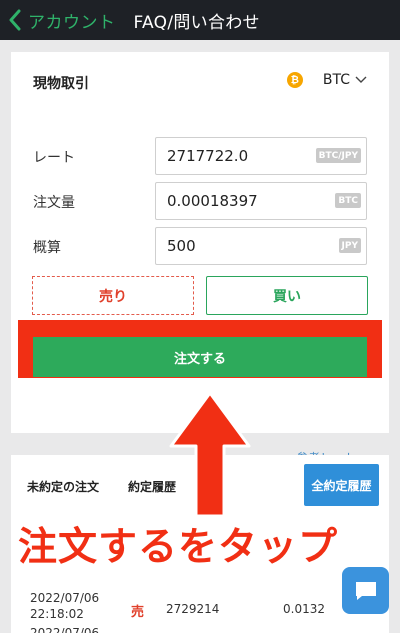 The height and width of the screenshot is (633, 400). What do you see at coordinates (15, 20) in the screenshot?
I see `chevron-left-icon` at bounding box center [15, 20].